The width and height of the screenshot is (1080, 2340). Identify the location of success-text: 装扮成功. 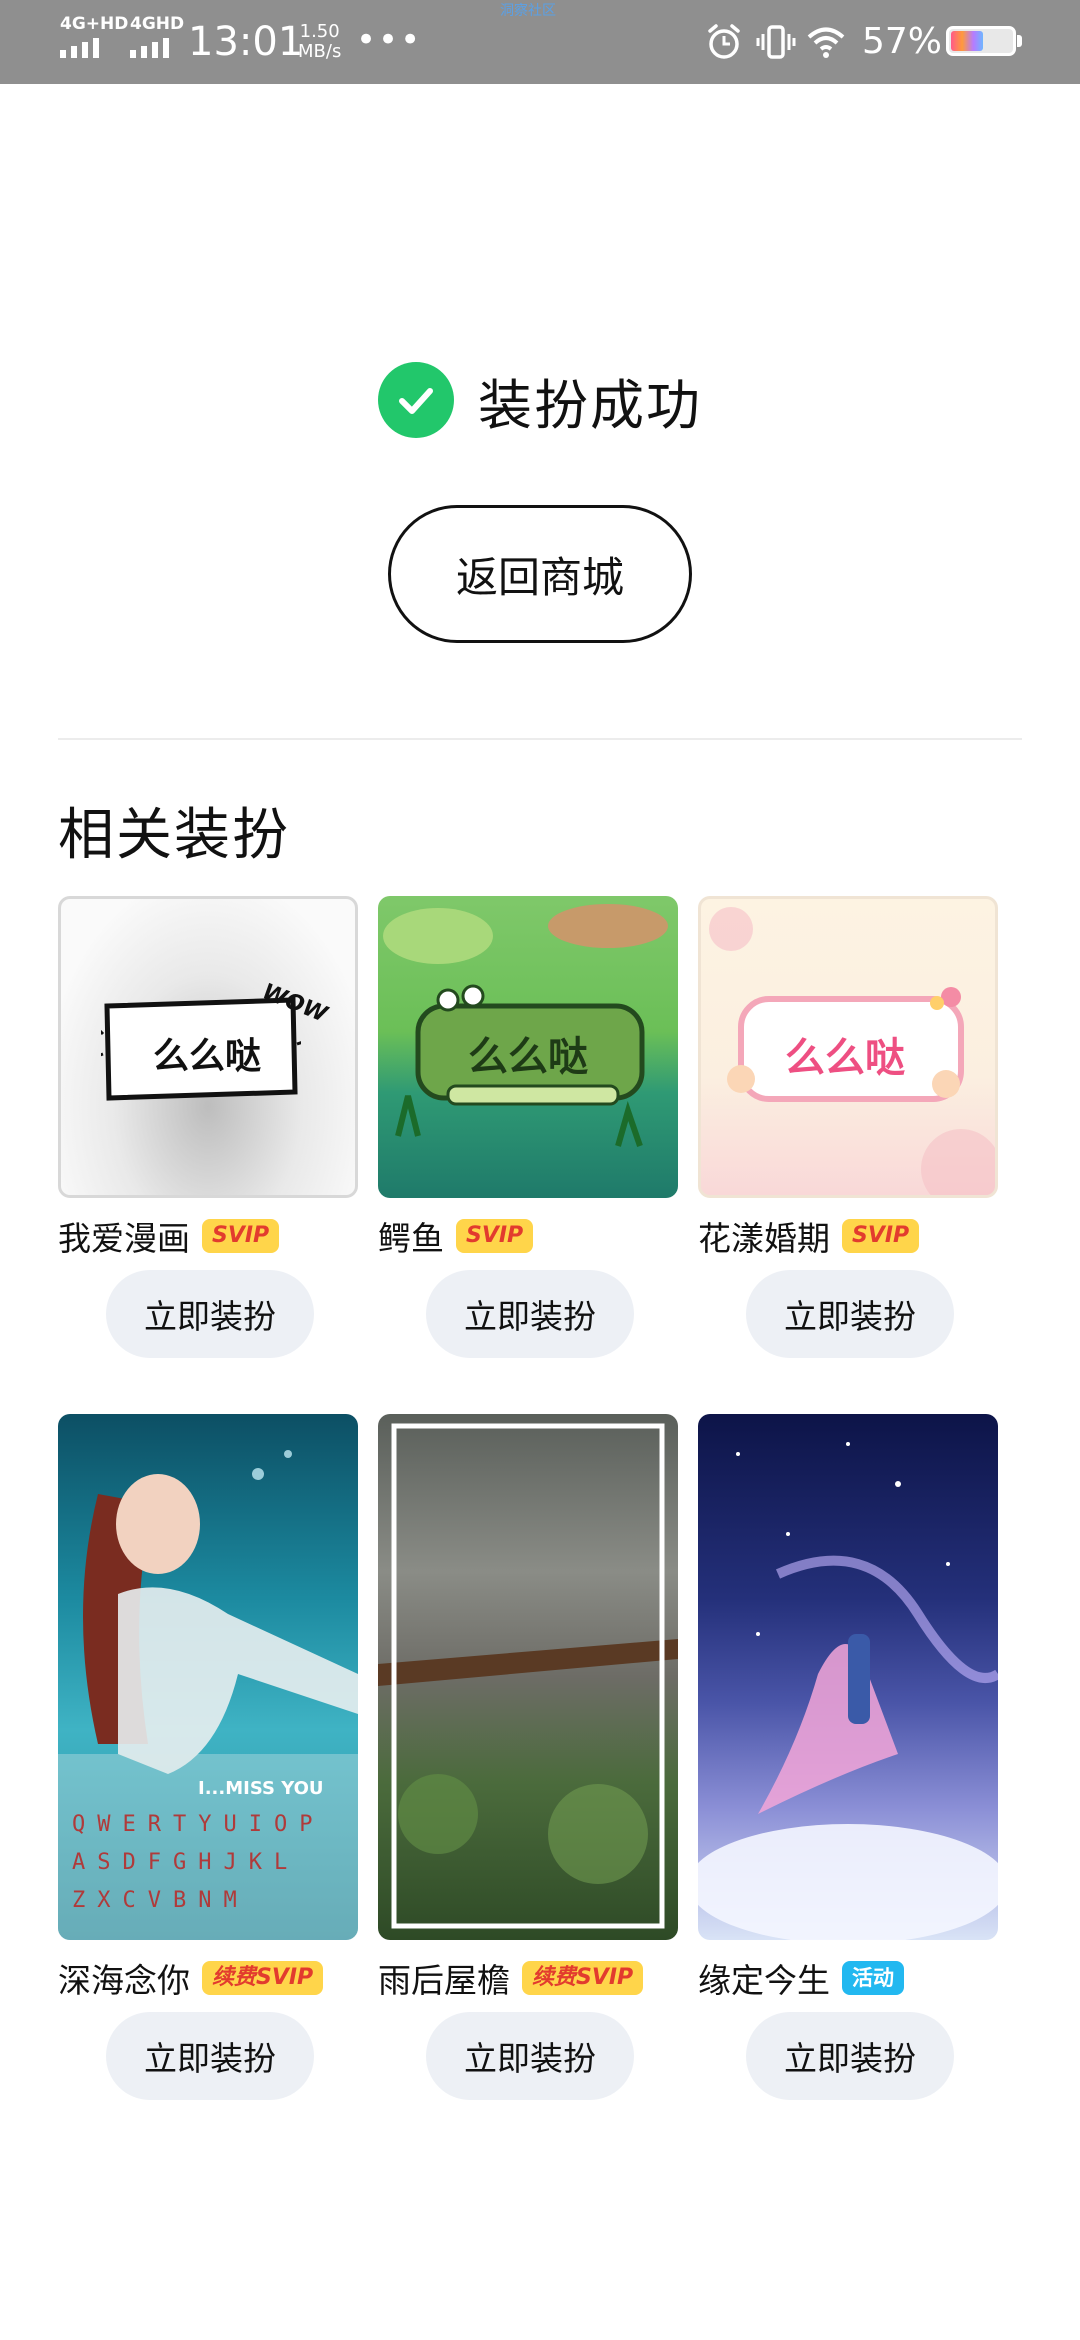
(590, 405).